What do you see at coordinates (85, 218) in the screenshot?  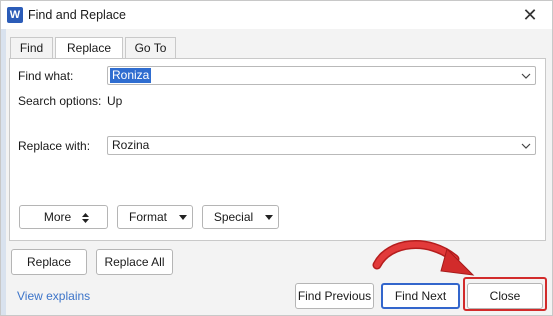 I see `expand-arrows-icon` at bounding box center [85, 218].